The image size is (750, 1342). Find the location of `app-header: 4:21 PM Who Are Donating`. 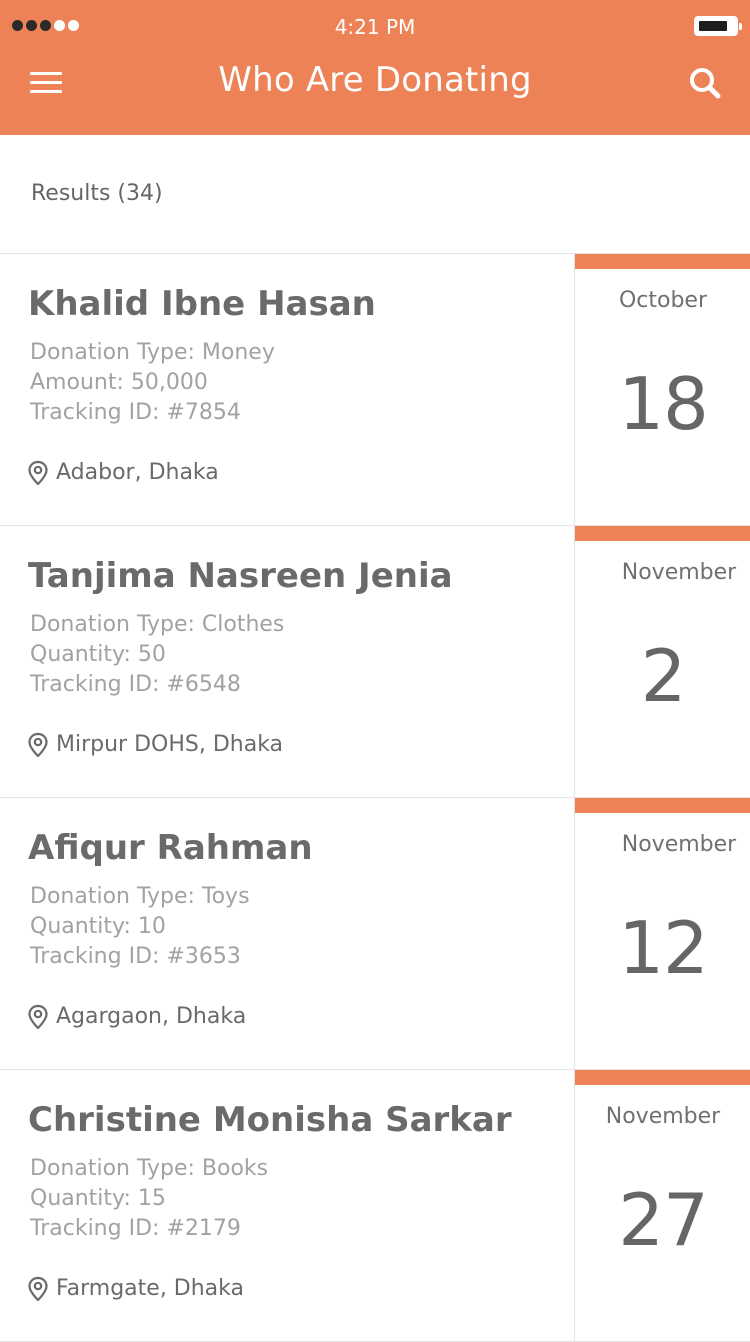

app-header: 4:21 PM Who Are Donating is located at coordinates (375, 67).